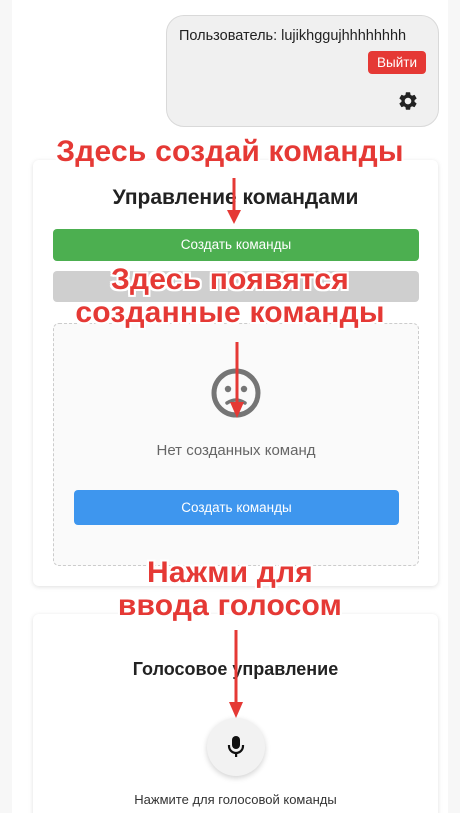 Image resolution: width=460 pixels, height=813 pixels. What do you see at coordinates (408, 101) in the screenshot?
I see `gear-icon` at bounding box center [408, 101].